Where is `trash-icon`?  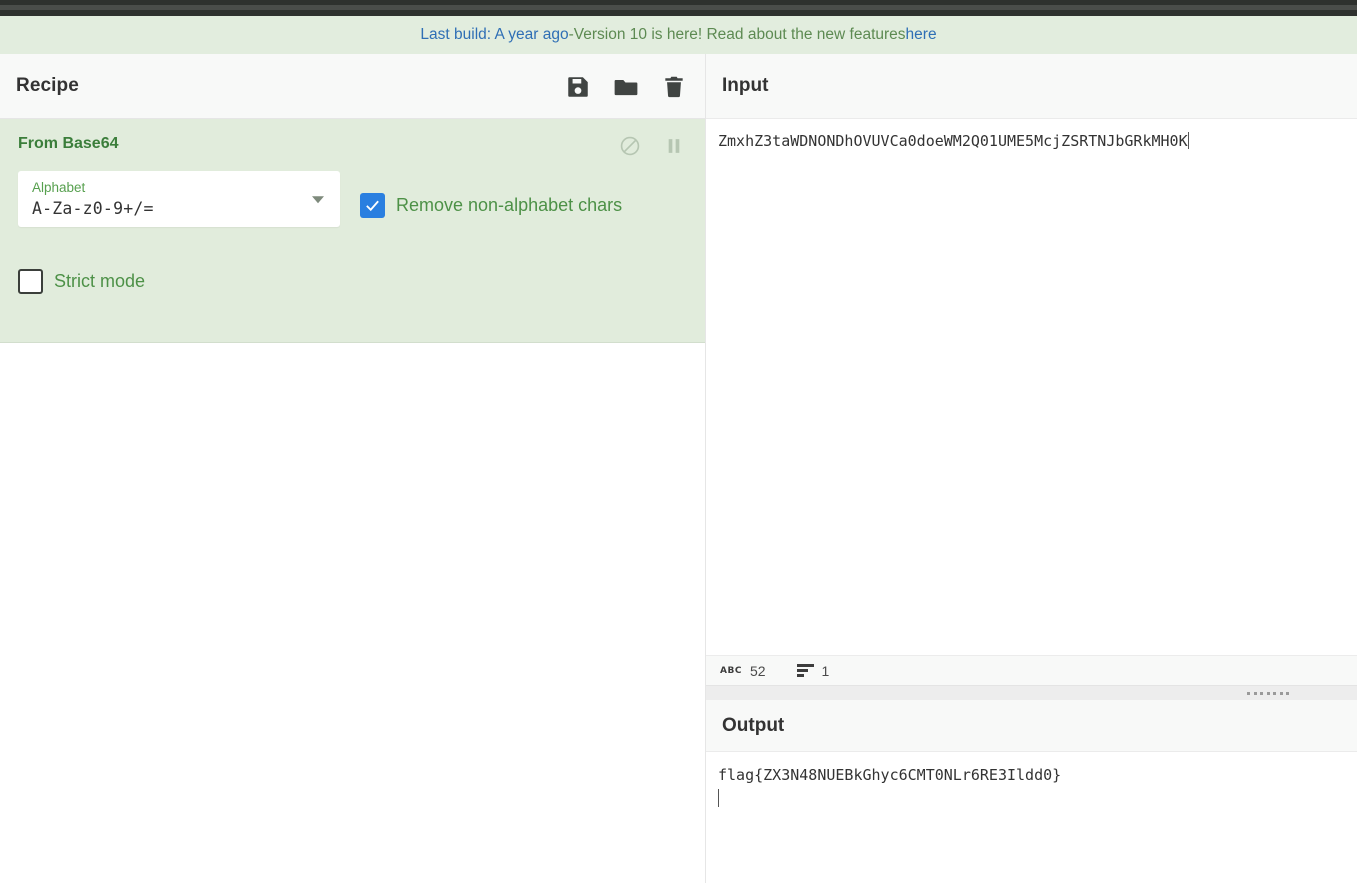 trash-icon is located at coordinates (674, 87).